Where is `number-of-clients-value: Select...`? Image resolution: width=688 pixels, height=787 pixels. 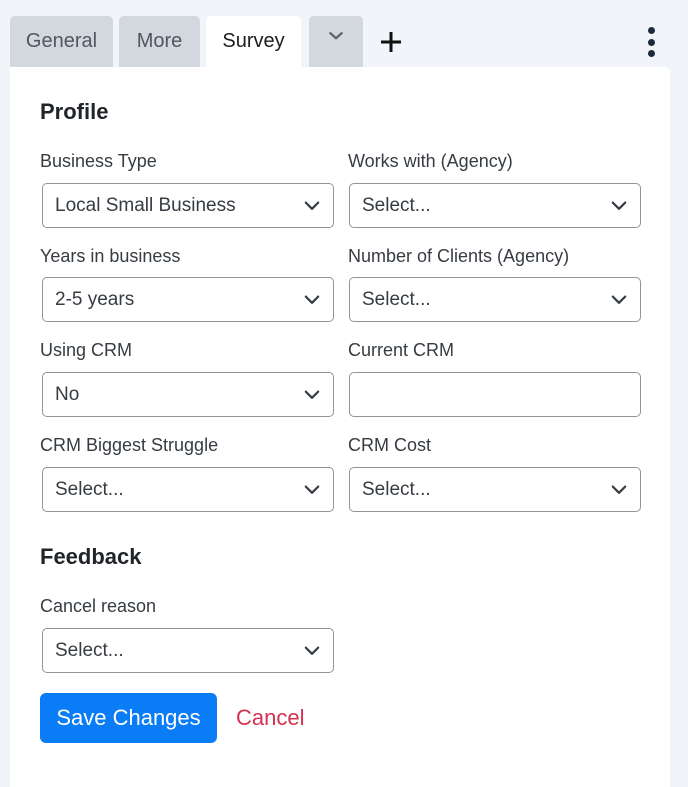 number-of-clients-value: Select... is located at coordinates (396, 299).